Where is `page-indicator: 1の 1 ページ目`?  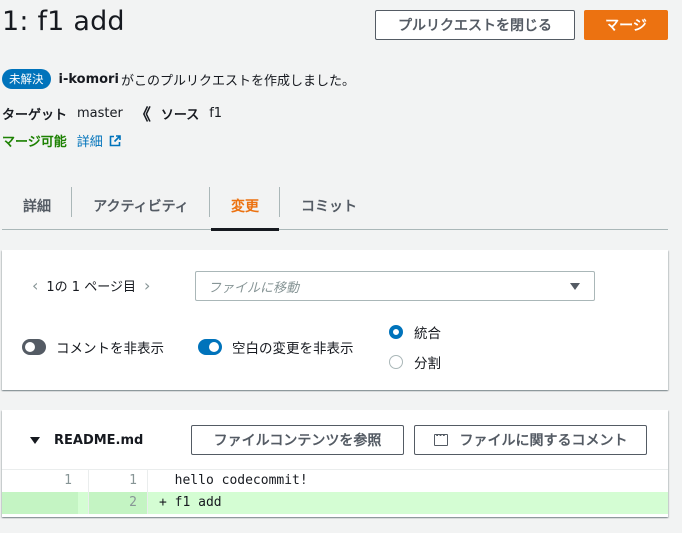 page-indicator: 1の 1 ページ目 is located at coordinates (91, 287).